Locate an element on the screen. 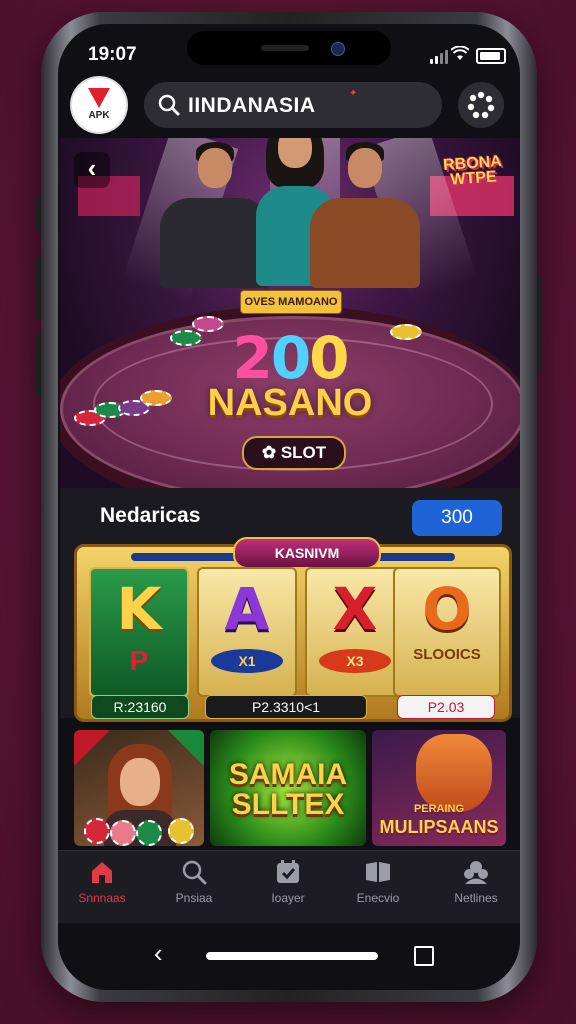 The height and width of the screenshot is (1024, 576). system-nav-bar: ‹ is located at coordinates (289, 957).